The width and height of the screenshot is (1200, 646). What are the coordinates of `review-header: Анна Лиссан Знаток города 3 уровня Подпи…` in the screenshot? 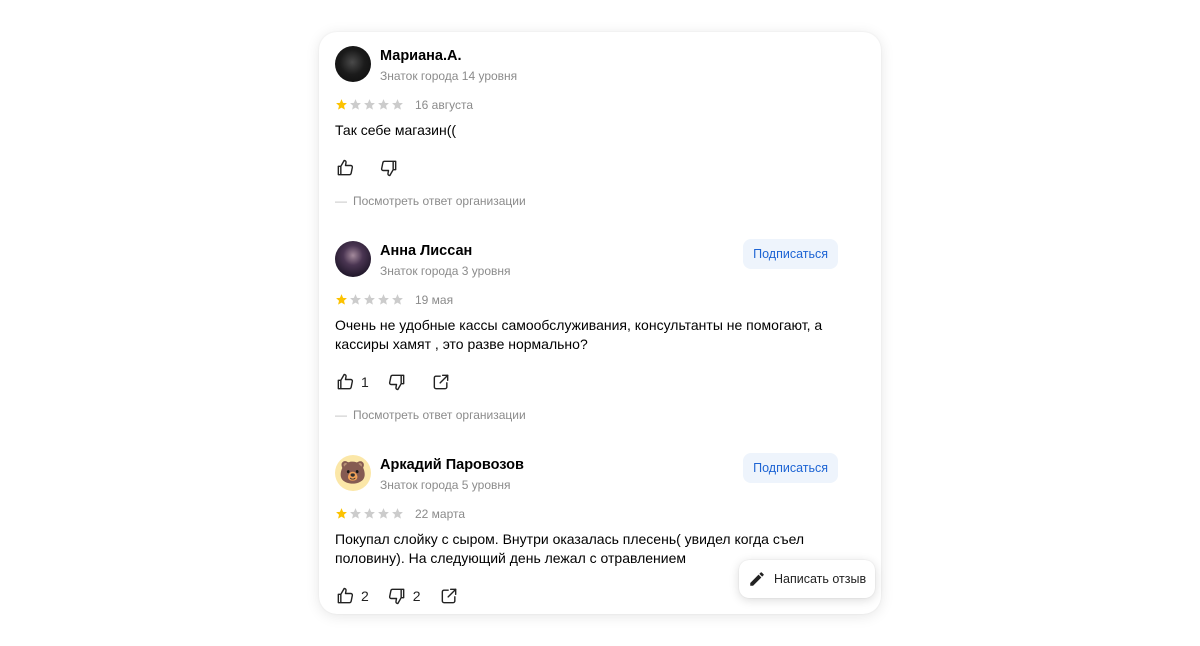 It's located at (600, 259).